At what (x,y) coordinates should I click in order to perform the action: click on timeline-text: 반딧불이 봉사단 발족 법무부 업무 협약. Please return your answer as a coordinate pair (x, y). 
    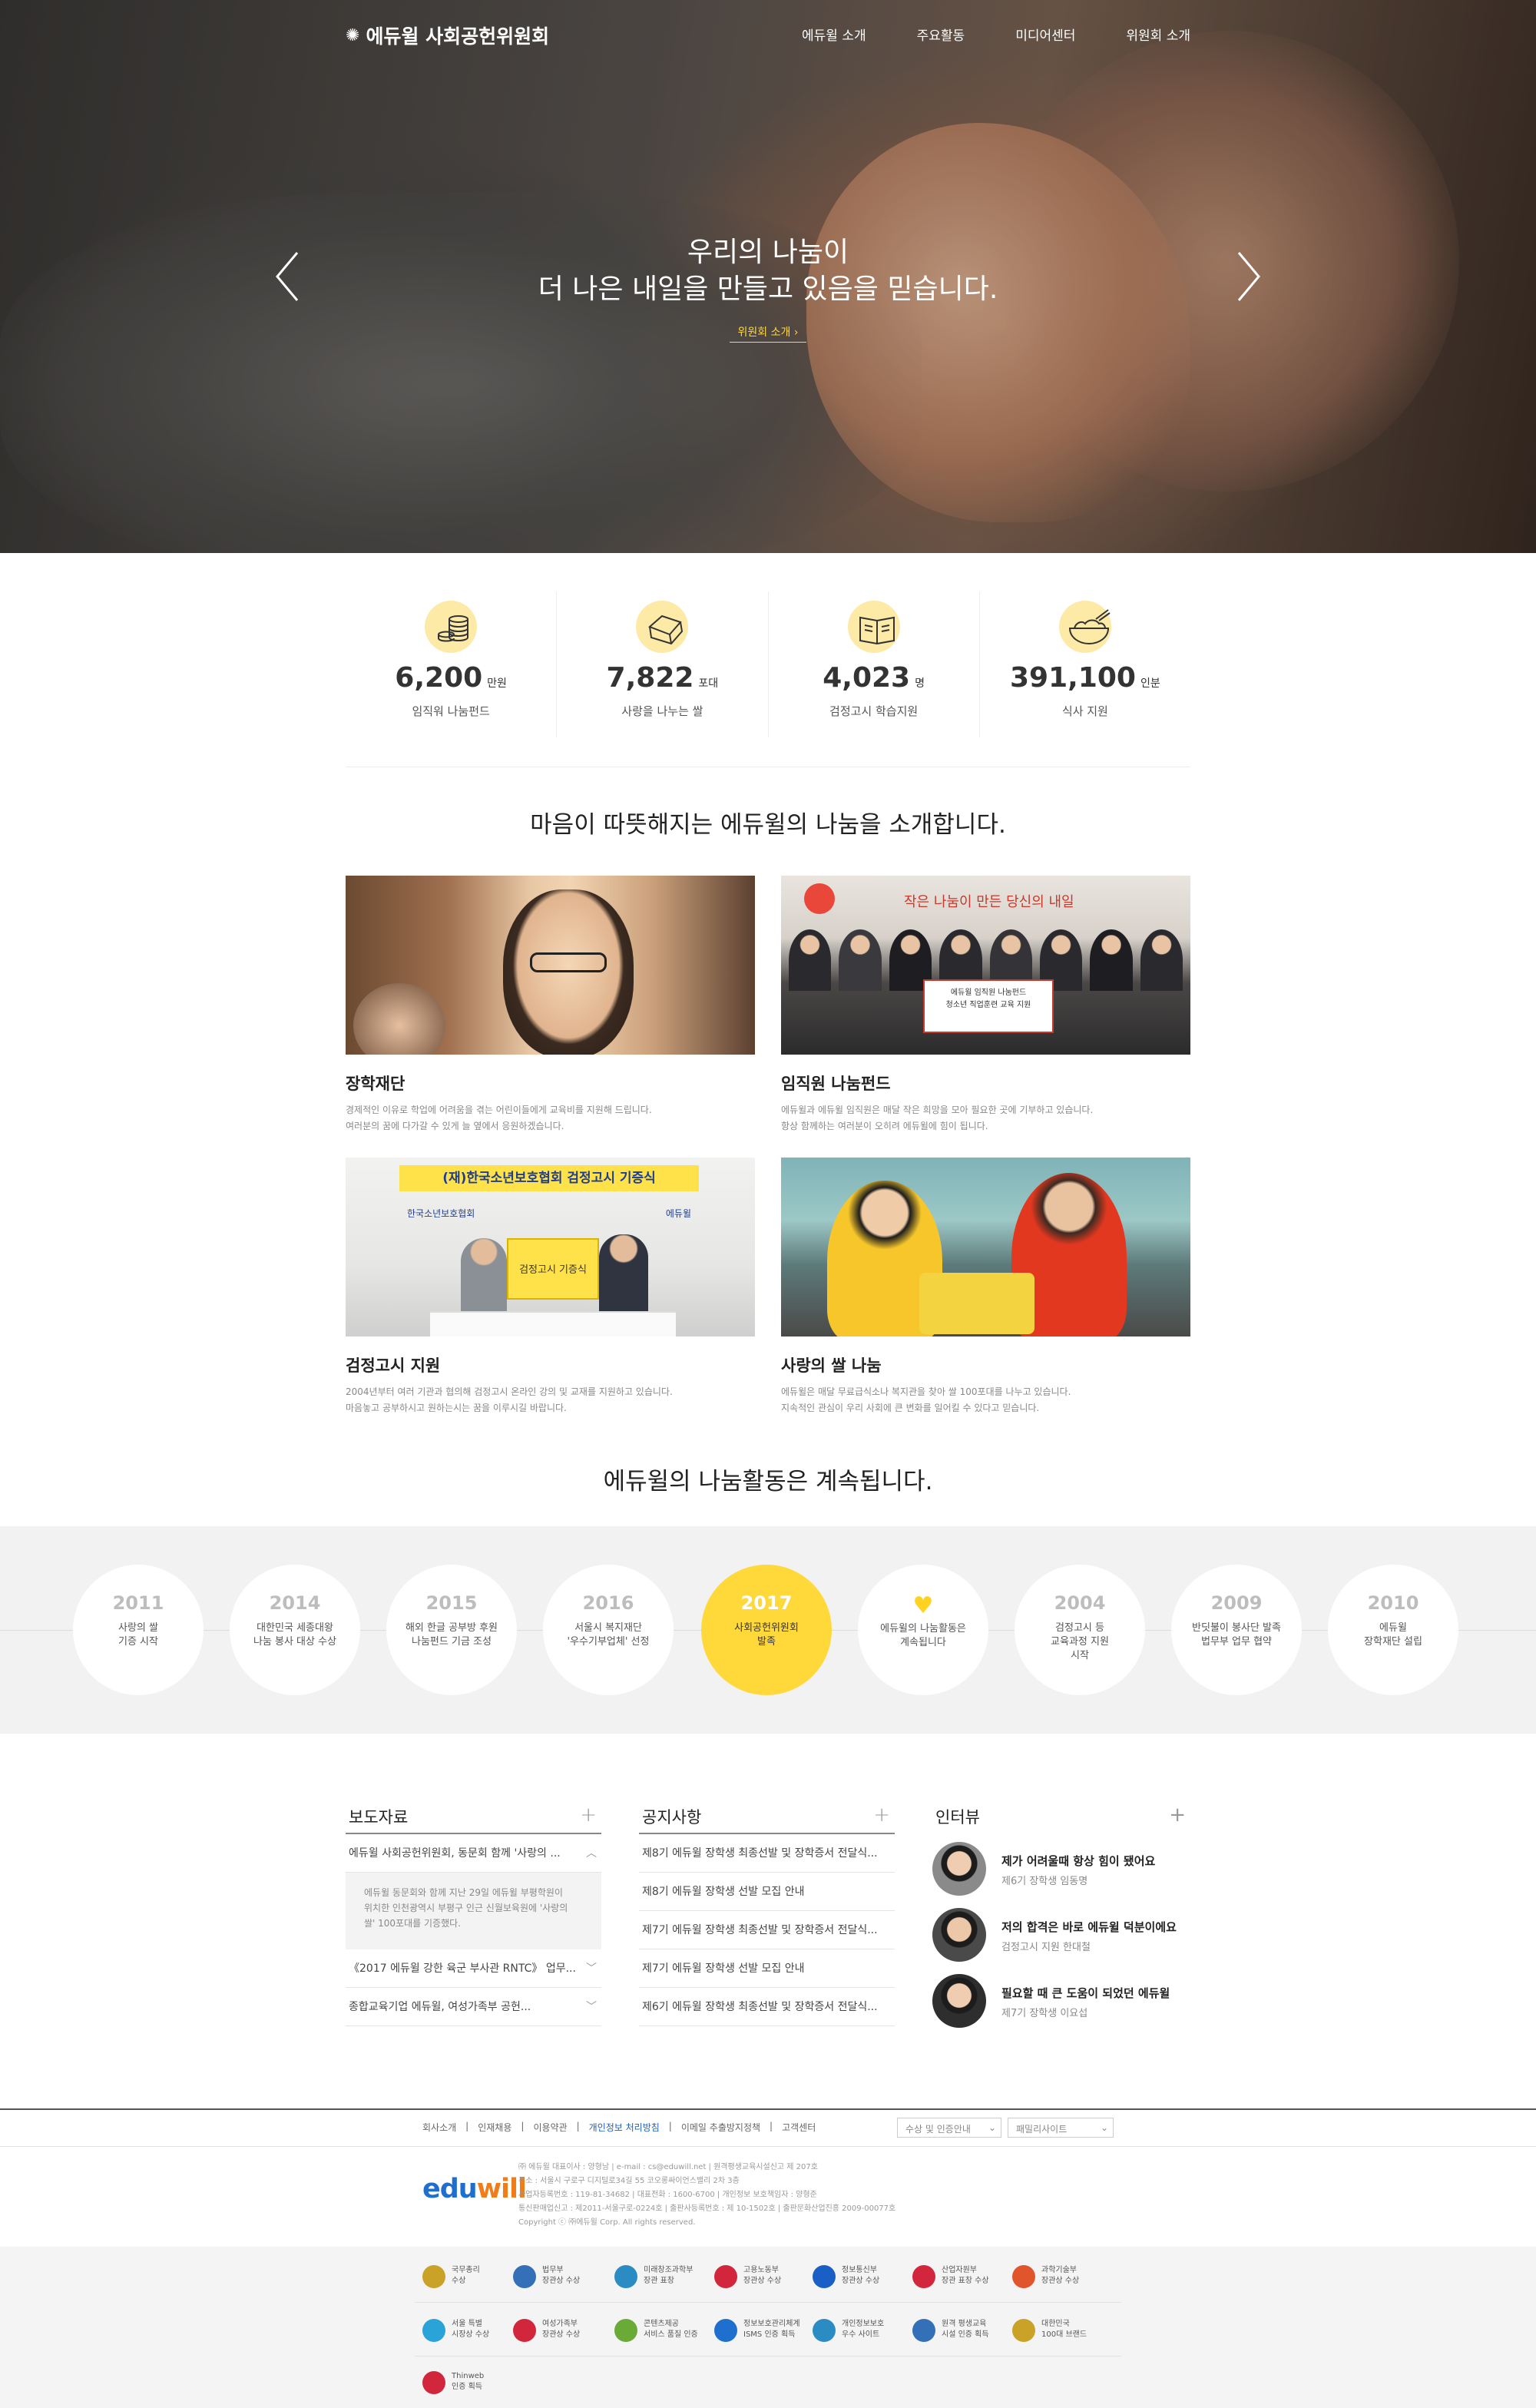
    Looking at the image, I should click on (1236, 1635).